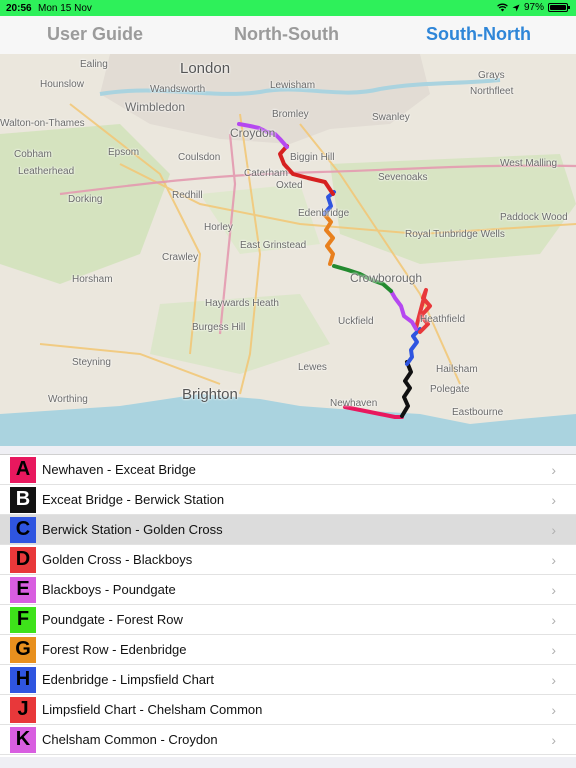 This screenshot has width=576, height=768. What do you see at coordinates (354, 403) in the screenshot?
I see `map-label: Newhaven` at bounding box center [354, 403].